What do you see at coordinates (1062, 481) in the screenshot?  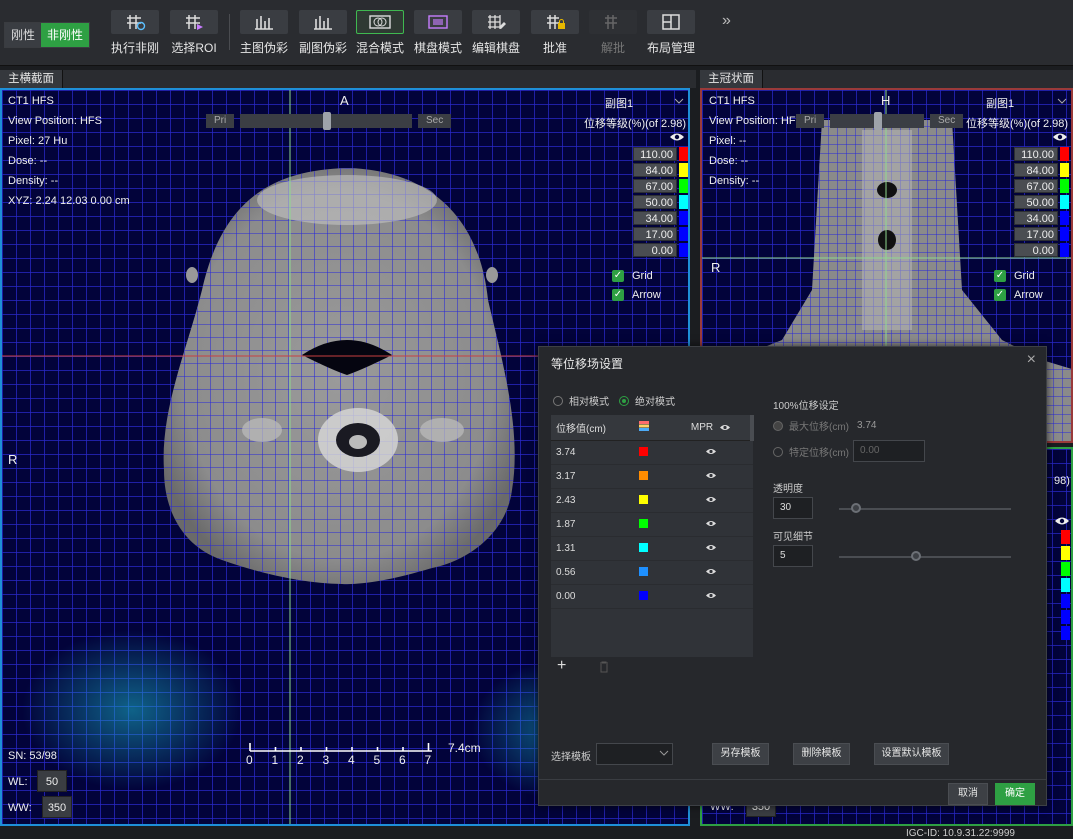 I see `partial-level-title: 98)` at bounding box center [1062, 481].